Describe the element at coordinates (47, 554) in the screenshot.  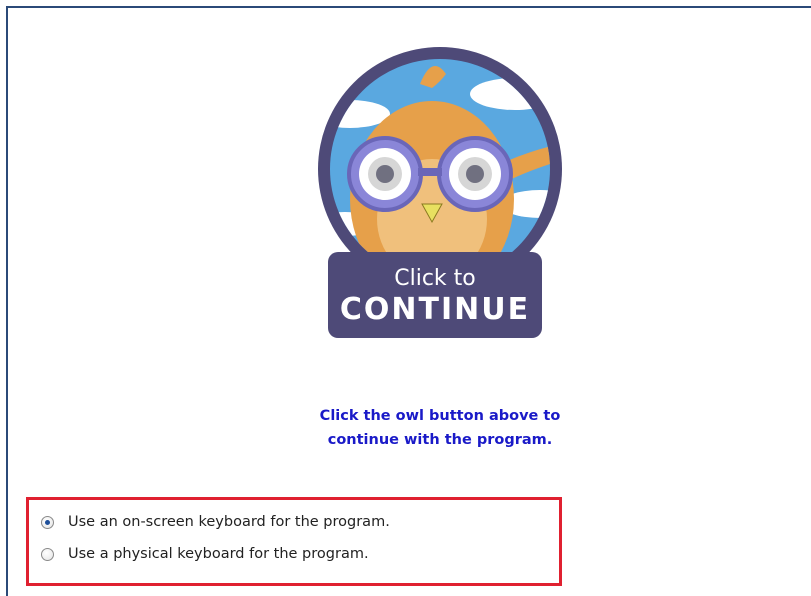
I see `radio-physical-keyboard` at that location.